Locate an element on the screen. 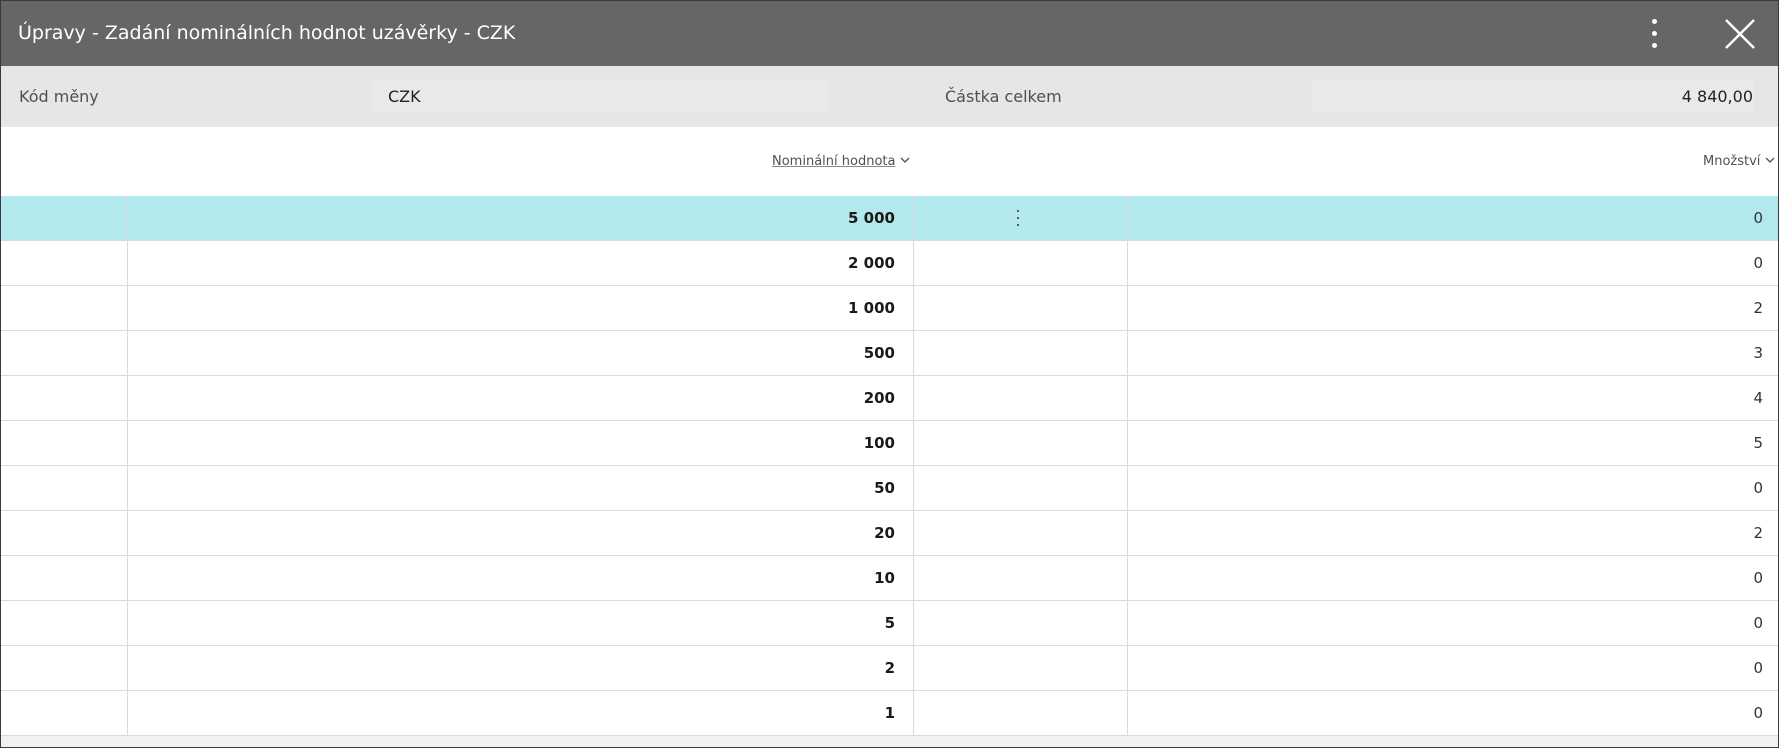 The image size is (1779, 748). total-amount-label: Částka celkem is located at coordinates (1003, 96).